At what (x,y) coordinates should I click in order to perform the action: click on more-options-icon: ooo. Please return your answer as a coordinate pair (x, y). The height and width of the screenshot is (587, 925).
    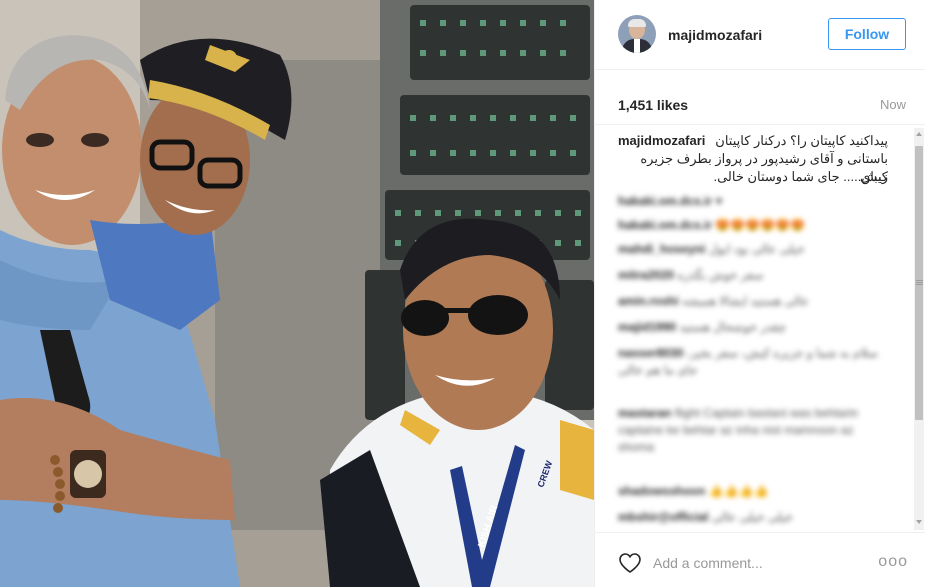
    Looking at the image, I should click on (893, 562).